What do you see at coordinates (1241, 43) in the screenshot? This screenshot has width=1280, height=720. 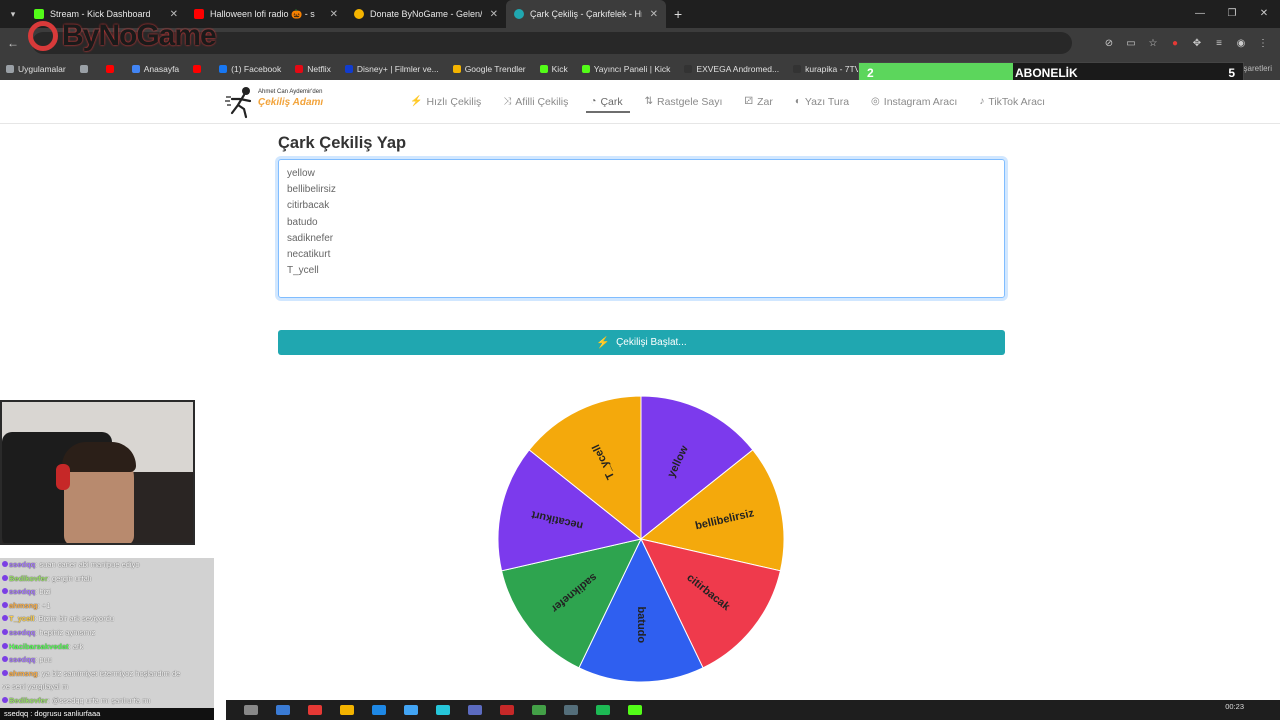 I see `profile-avatar-icon: ◉` at bounding box center [1241, 43].